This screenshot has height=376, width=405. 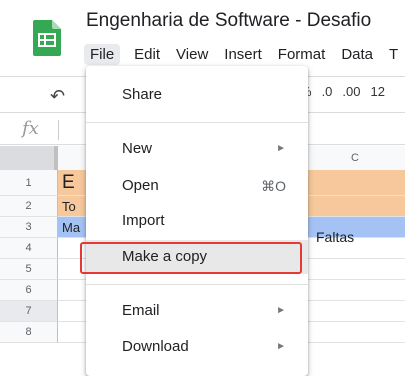 I want to click on cell-a3: Ma, so click(x=71, y=227).